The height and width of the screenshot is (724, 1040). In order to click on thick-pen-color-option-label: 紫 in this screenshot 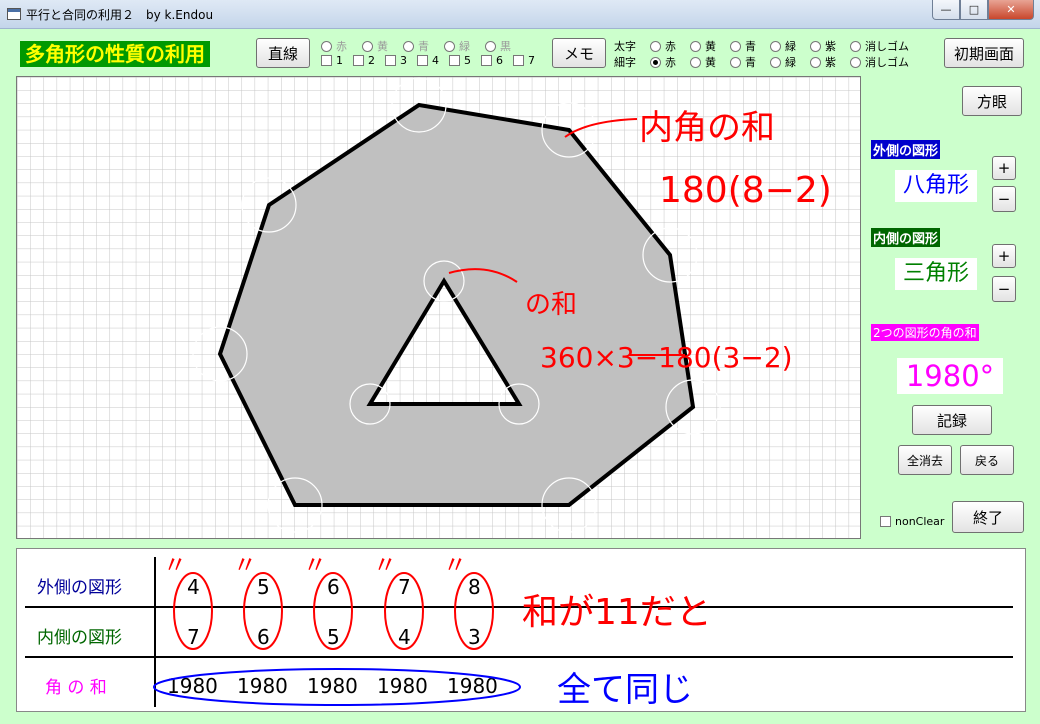, I will do `click(830, 46)`.